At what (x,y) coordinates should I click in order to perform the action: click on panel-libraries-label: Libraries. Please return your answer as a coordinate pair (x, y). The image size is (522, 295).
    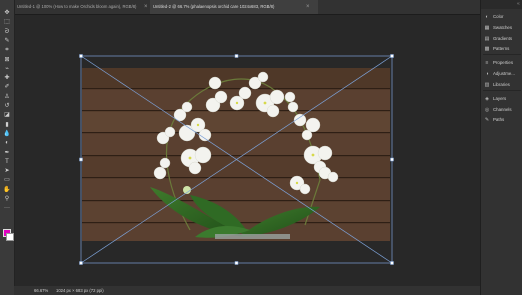
    Looking at the image, I should click on (501, 84).